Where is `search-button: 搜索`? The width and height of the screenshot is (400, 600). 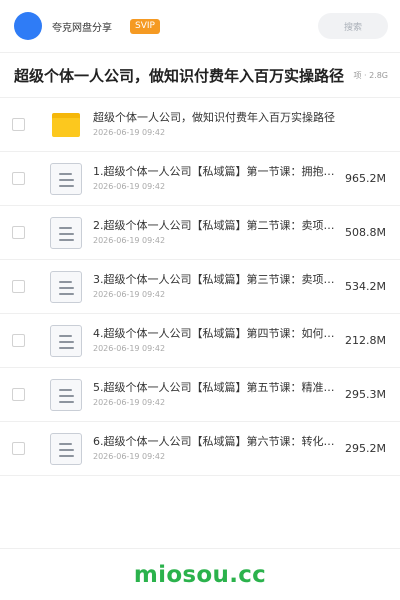 search-button: 搜索 is located at coordinates (353, 26).